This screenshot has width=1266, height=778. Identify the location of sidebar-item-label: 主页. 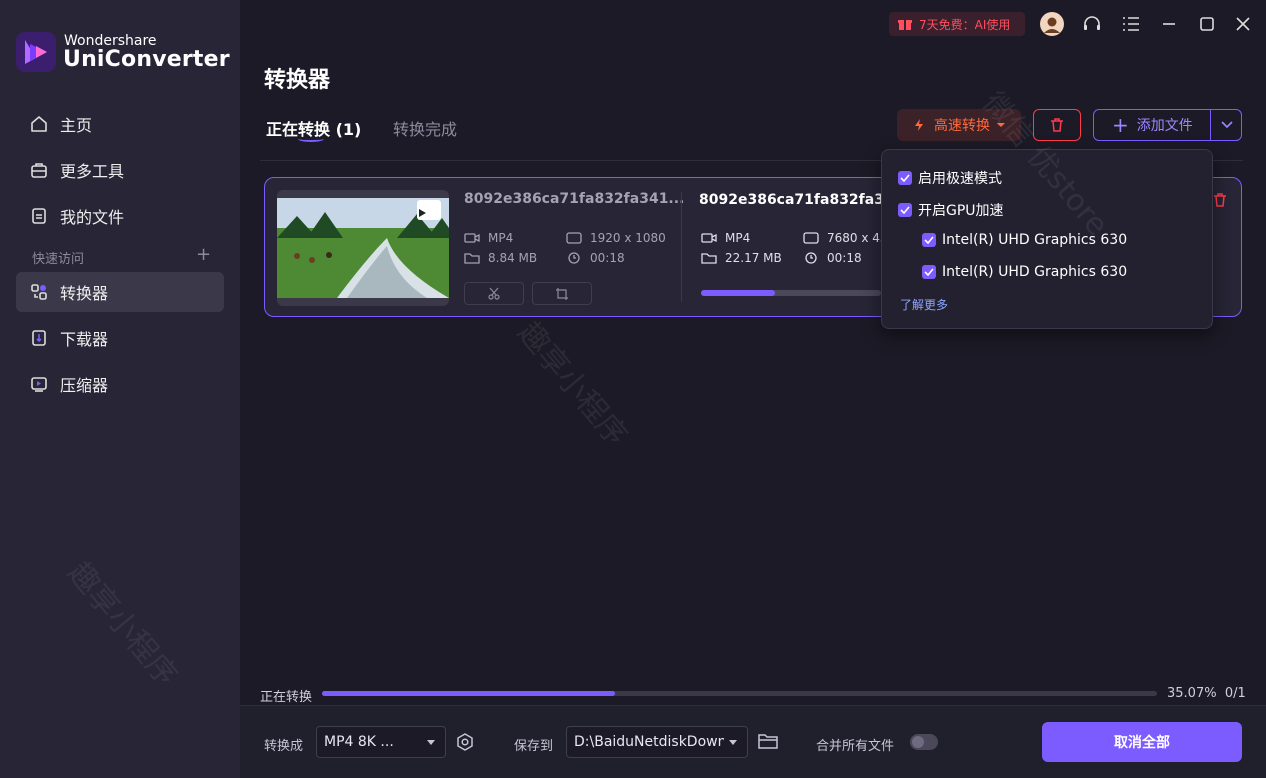
(76, 125).